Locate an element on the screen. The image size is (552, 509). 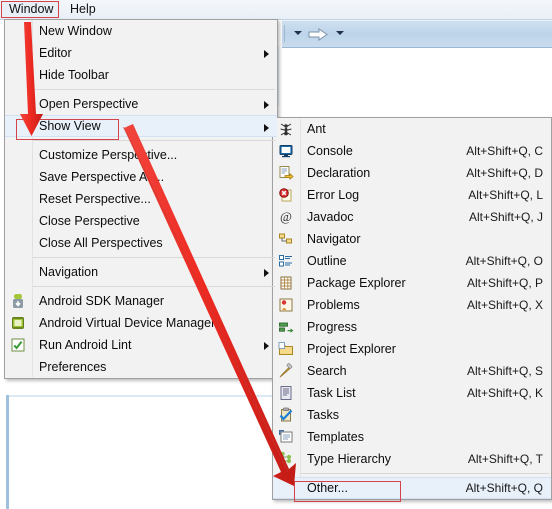
submenu-item-error-log: Error Log Alt+Shift+Q, L is located at coordinates (412, 195).